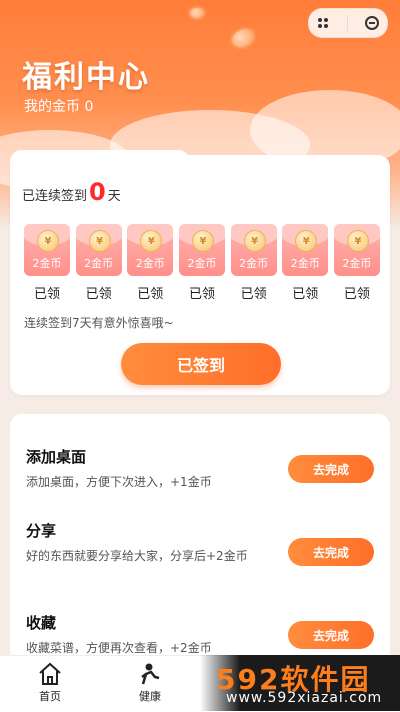 Image resolution: width=400 pixels, height=712 pixels. What do you see at coordinates (371, 23) in the screenshot?
I see `close-icon` at bounding box center [371, 23].